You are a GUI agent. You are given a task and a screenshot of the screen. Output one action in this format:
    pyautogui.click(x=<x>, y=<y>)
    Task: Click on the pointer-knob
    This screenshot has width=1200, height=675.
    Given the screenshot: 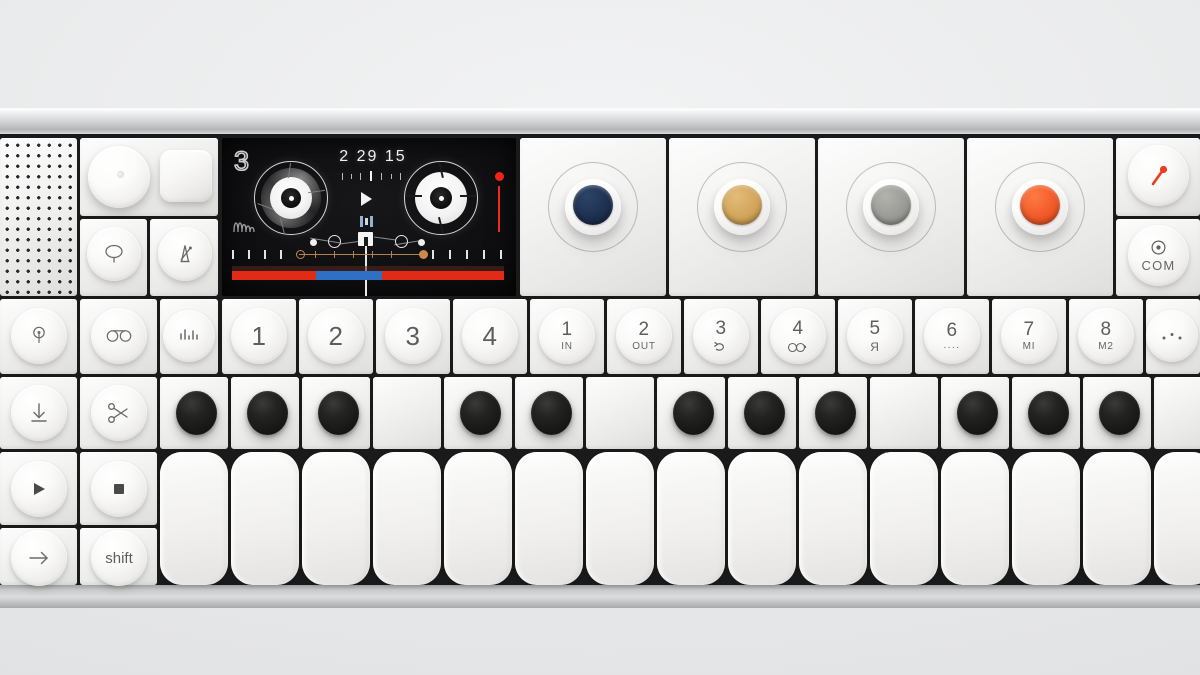 What is the action you would take?
    pyautogui.click(x=1158, y=175)
    